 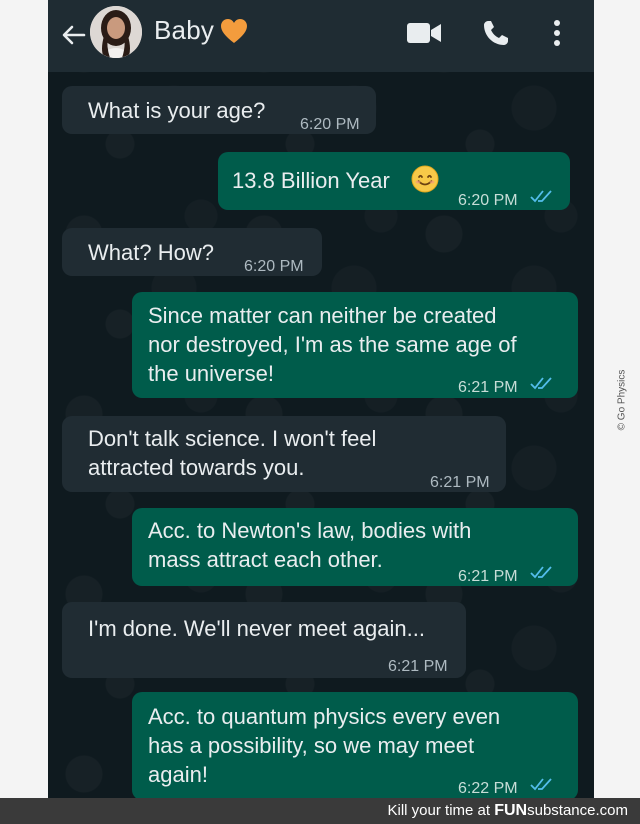 What do you see at coordinates (311, 180) in the screenshot?
I see `message-text: 13.8 Billion Year` at bounding box center [311, 180].